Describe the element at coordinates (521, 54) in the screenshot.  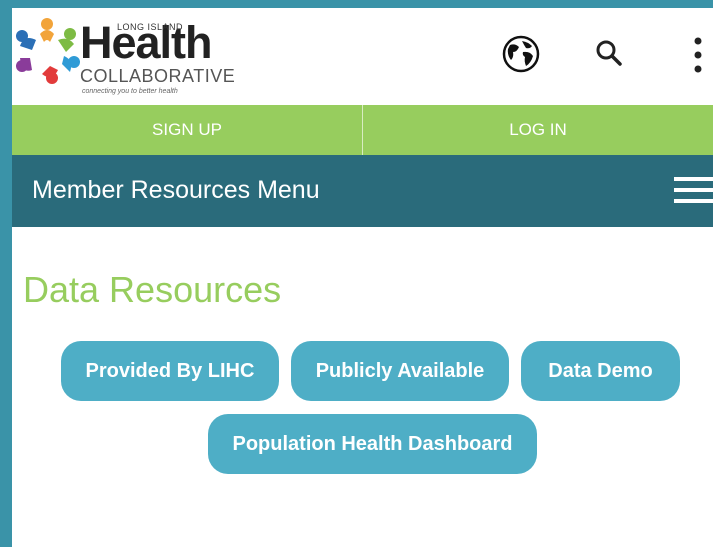
I see `globe-icon` at that location.